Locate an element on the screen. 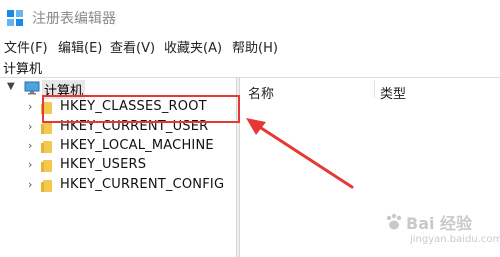  menu-favorites: 收藏夹(A) is located at coordinates (193, 46).